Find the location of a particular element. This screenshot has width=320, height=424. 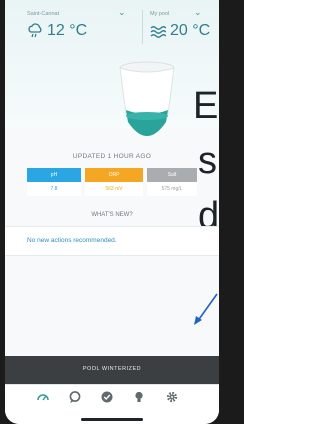

ph-value: 7.8 is located at coordinates (54, 189).